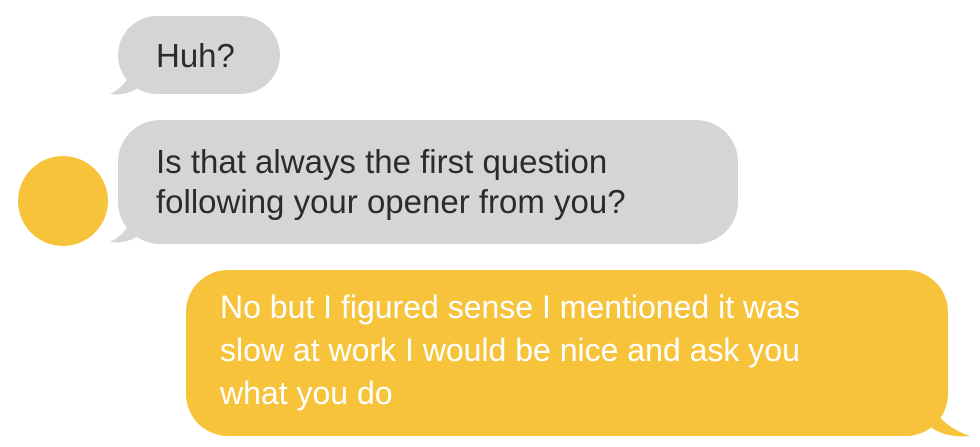 The height and width of the screenshot is (447, 980). Describe the element at coordinates (195, 55) in the screenshot. I see `message-text: Huh?` at that location.